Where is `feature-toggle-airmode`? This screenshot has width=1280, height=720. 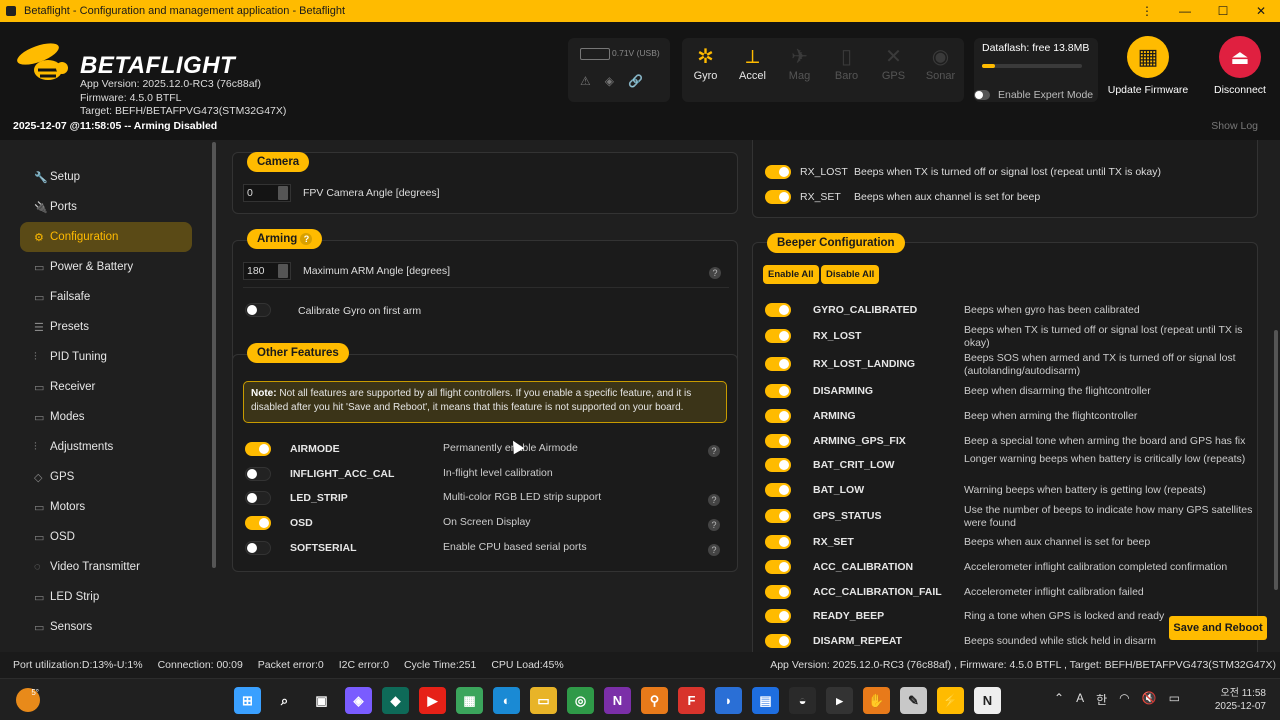 feature-toggle-airmode is located at coordinates (258, 449).